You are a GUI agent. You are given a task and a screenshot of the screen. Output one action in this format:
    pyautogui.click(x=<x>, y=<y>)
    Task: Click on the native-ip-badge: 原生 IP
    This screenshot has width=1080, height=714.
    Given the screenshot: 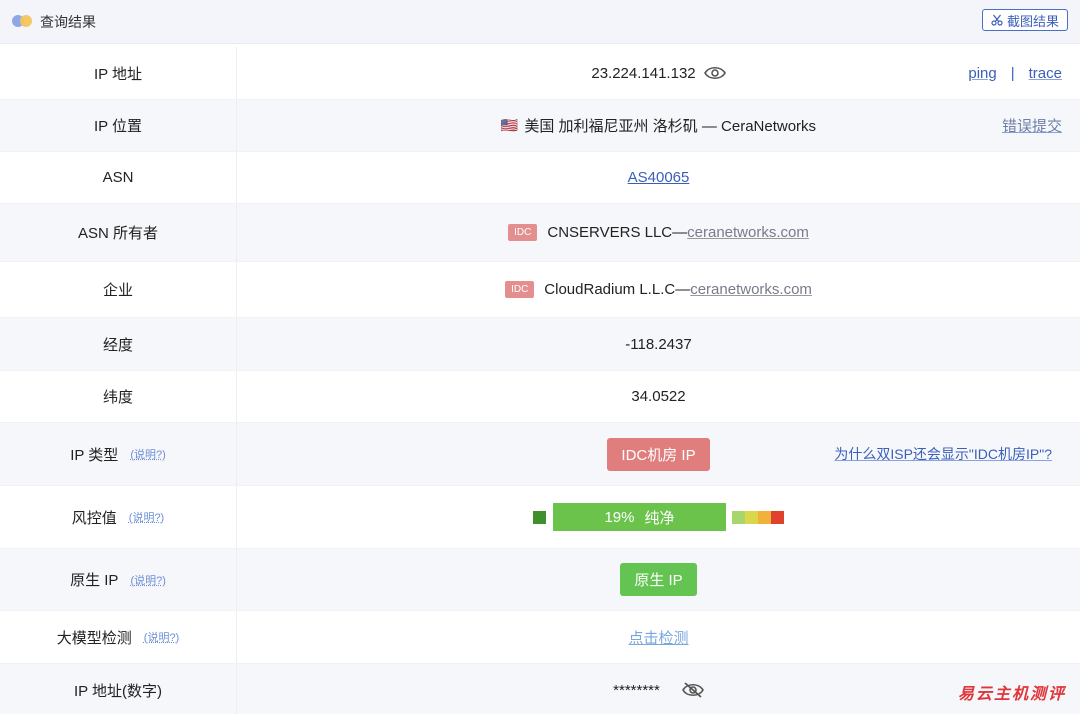 What is the action you would take?
    pyautogui.click(x=658, y=579)
    